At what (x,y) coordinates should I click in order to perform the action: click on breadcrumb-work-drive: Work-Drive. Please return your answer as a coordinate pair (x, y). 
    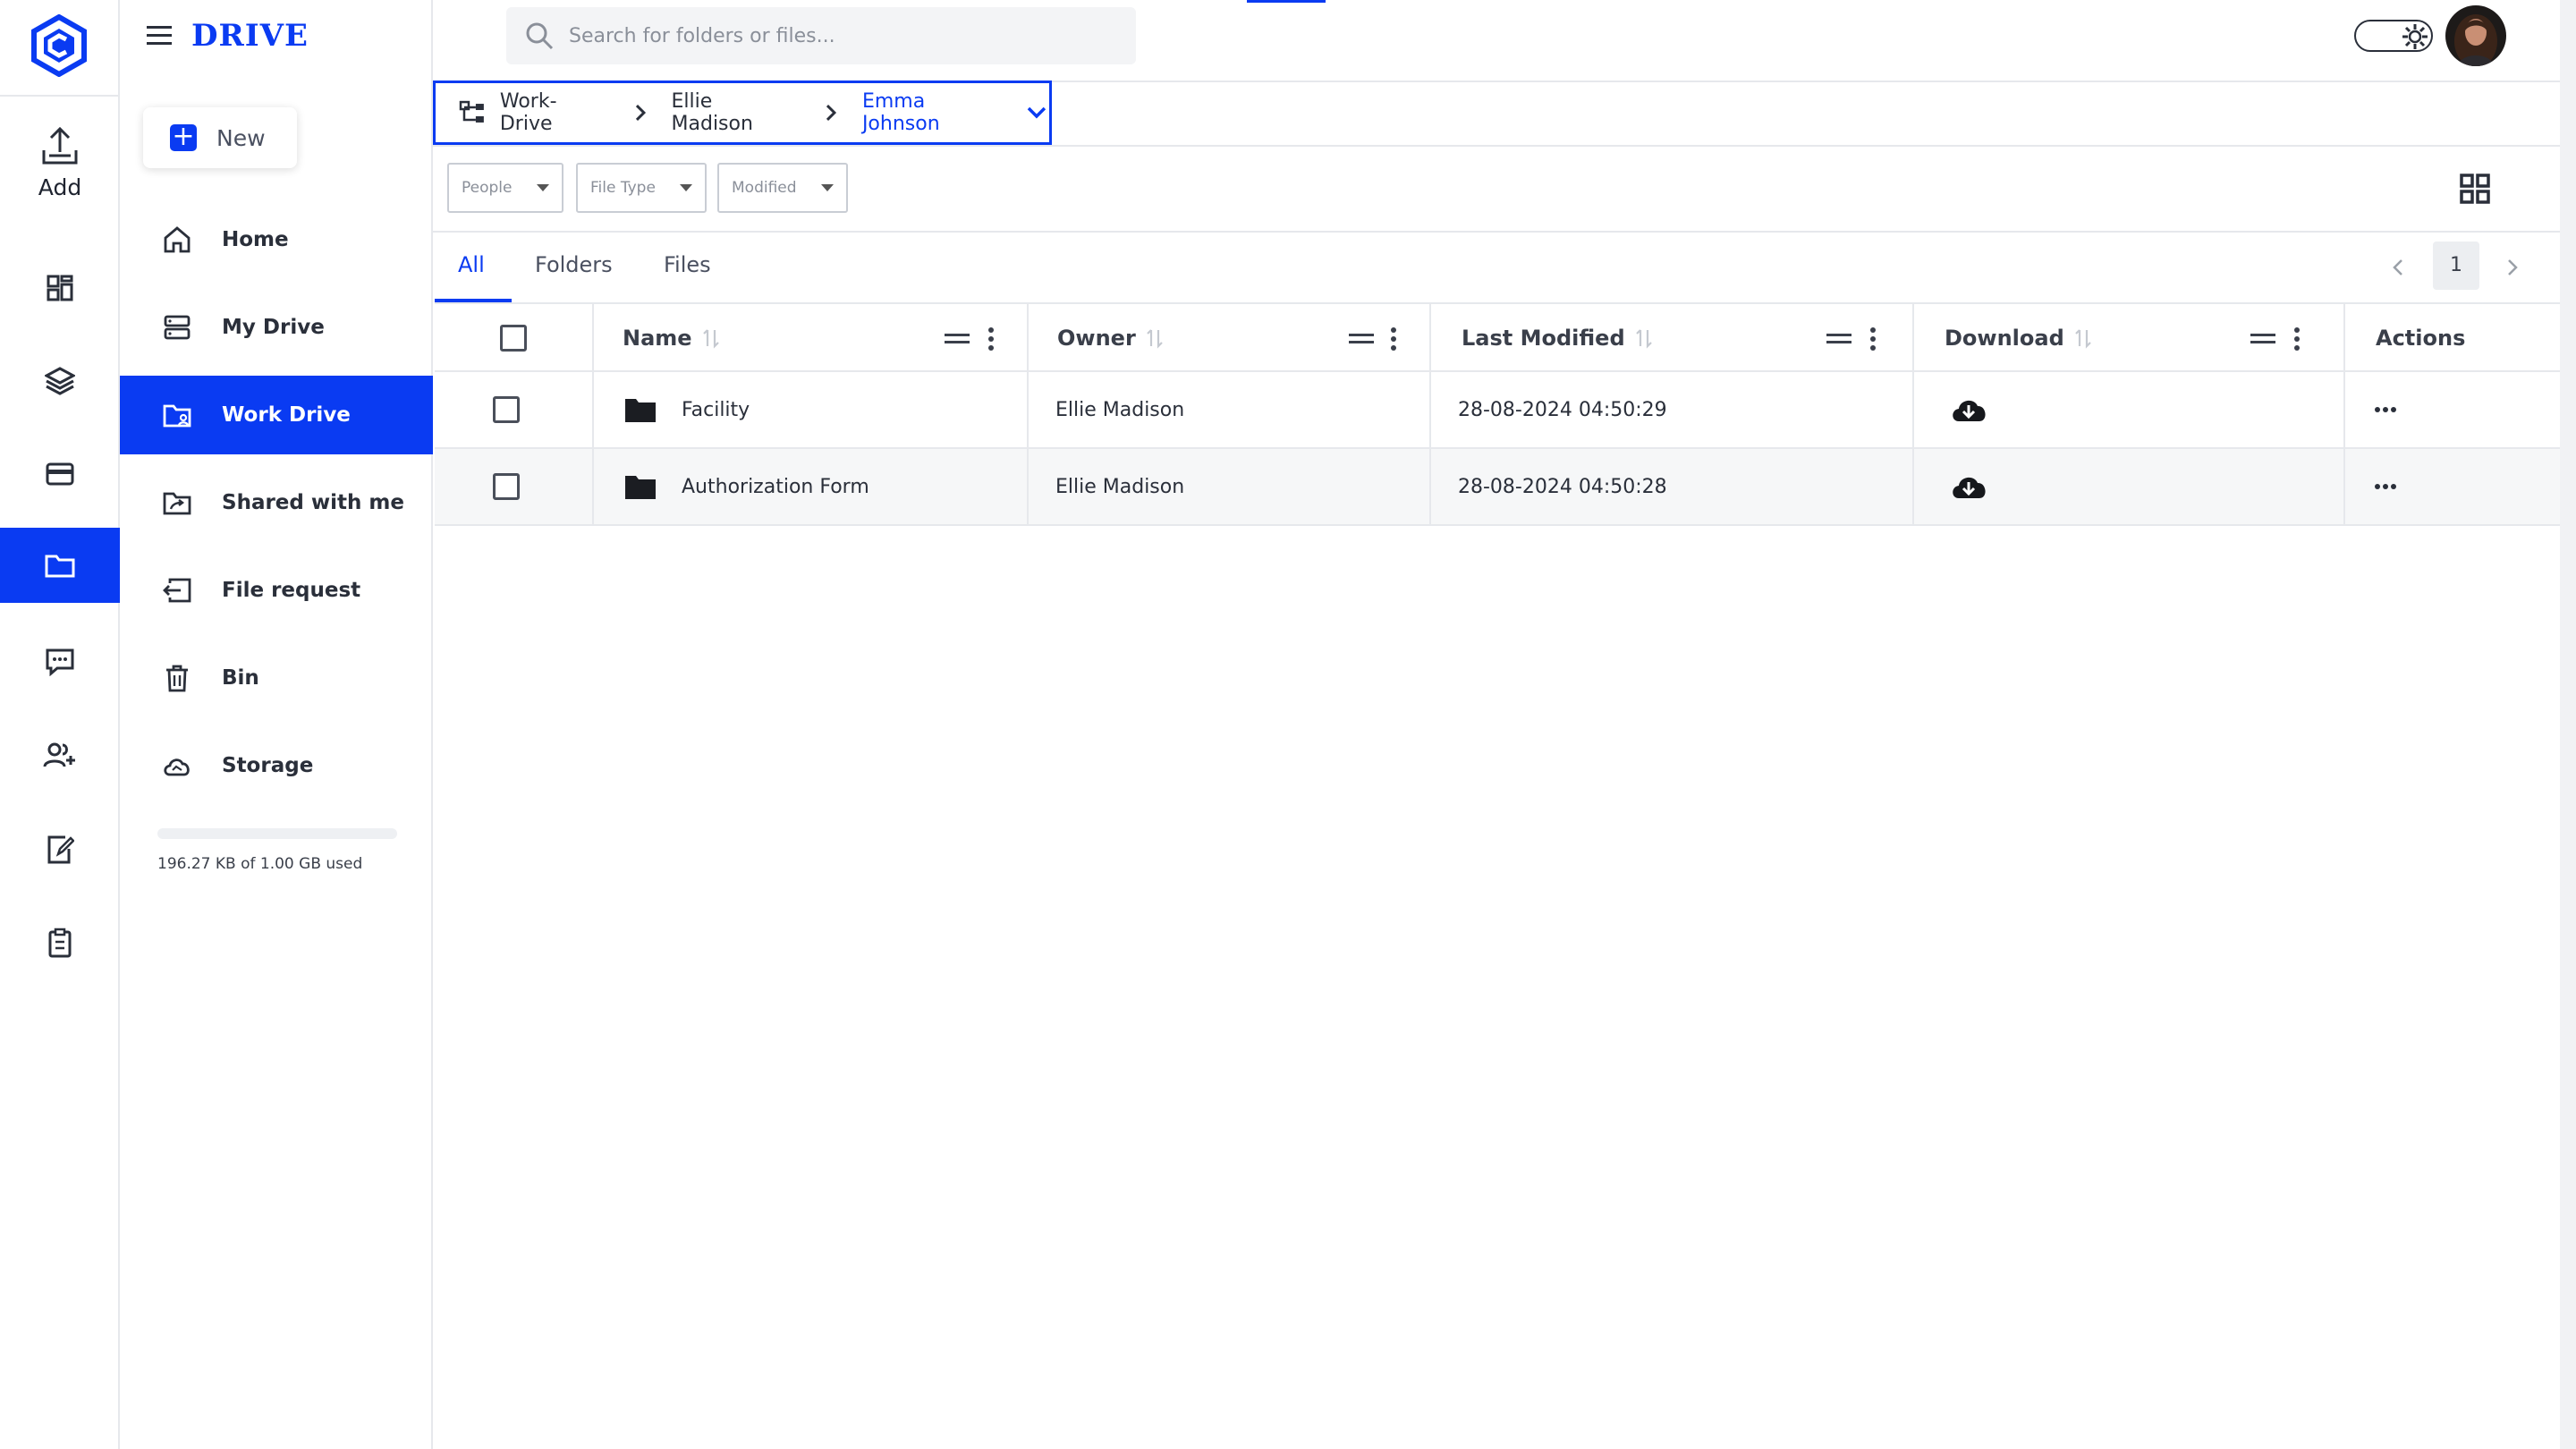
    Looking at the image, I should click on (554, 112).